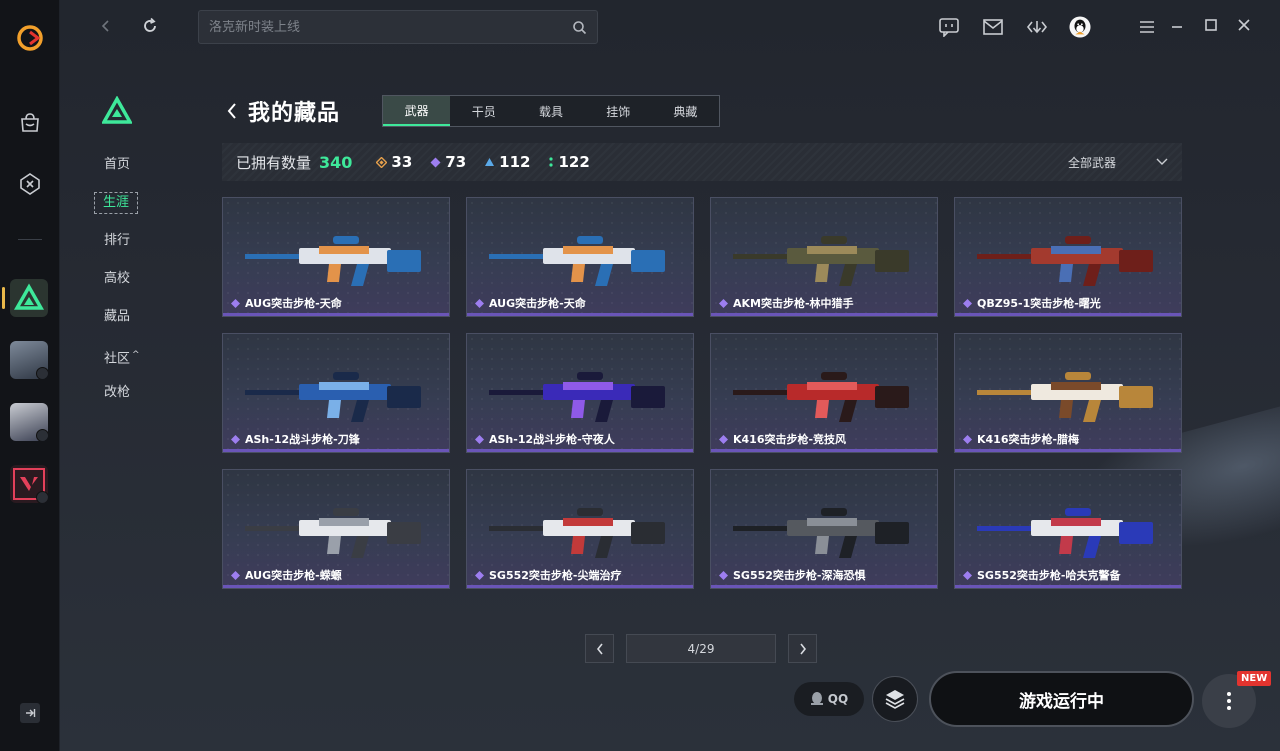  What do you see at coordinates (1037, 27) in the screenshot?
I see `download-manager-icon` at bounding box center [1037, 27].